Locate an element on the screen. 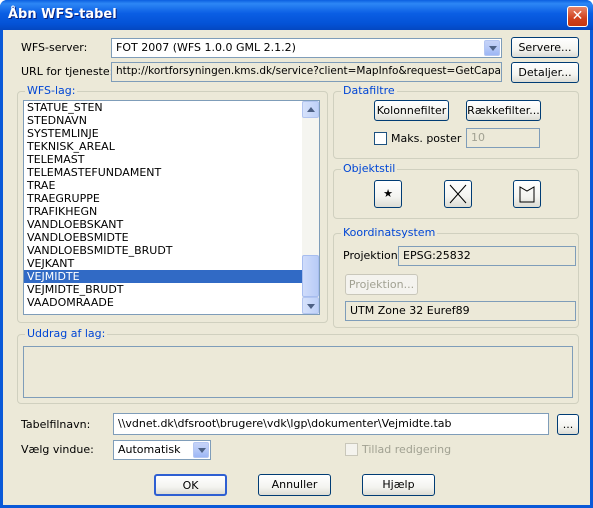 The height and width of the screenshot is (508, 593). server-label: WFS-server: is located at coordinates (54, 47).